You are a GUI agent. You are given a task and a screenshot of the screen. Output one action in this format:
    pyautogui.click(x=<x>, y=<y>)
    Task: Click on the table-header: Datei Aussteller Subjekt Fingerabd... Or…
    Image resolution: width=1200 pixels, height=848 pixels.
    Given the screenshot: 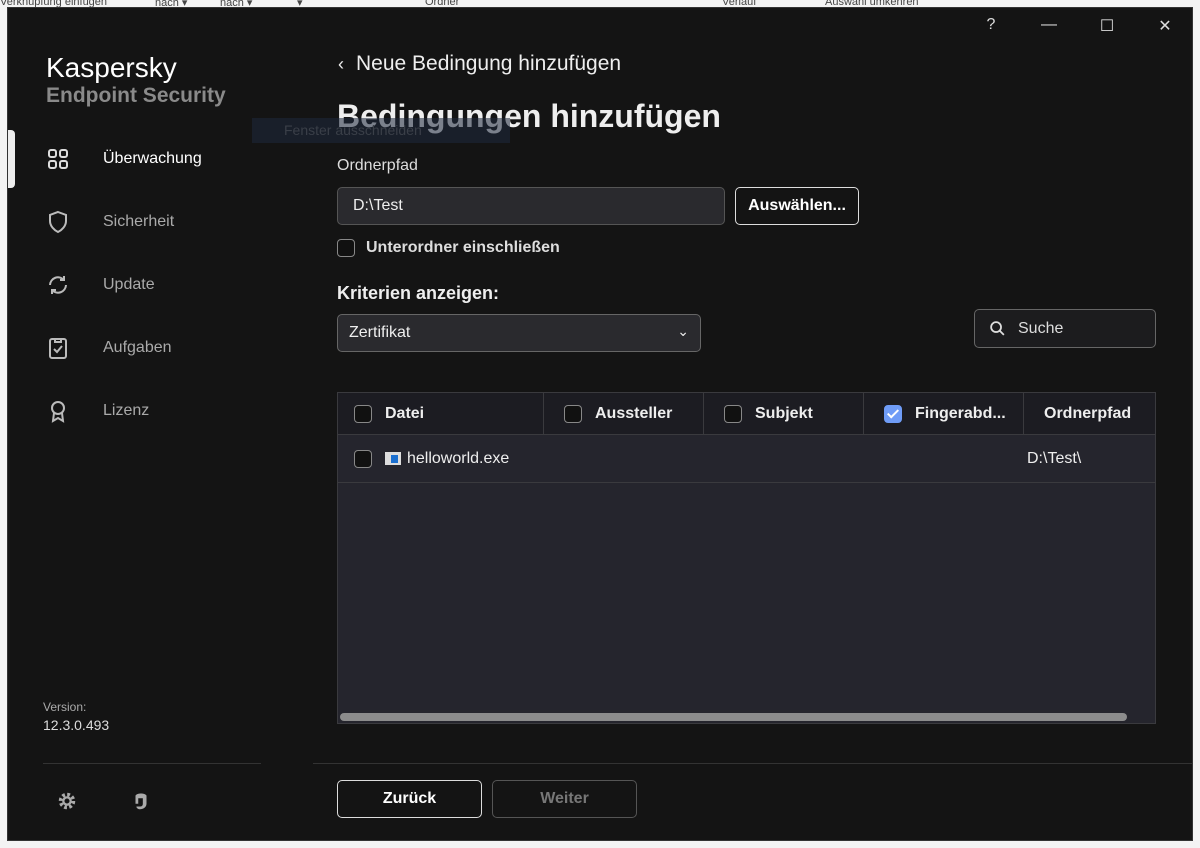 What is the action you would take?
    pyautogui.click(x=746, y=414)
    